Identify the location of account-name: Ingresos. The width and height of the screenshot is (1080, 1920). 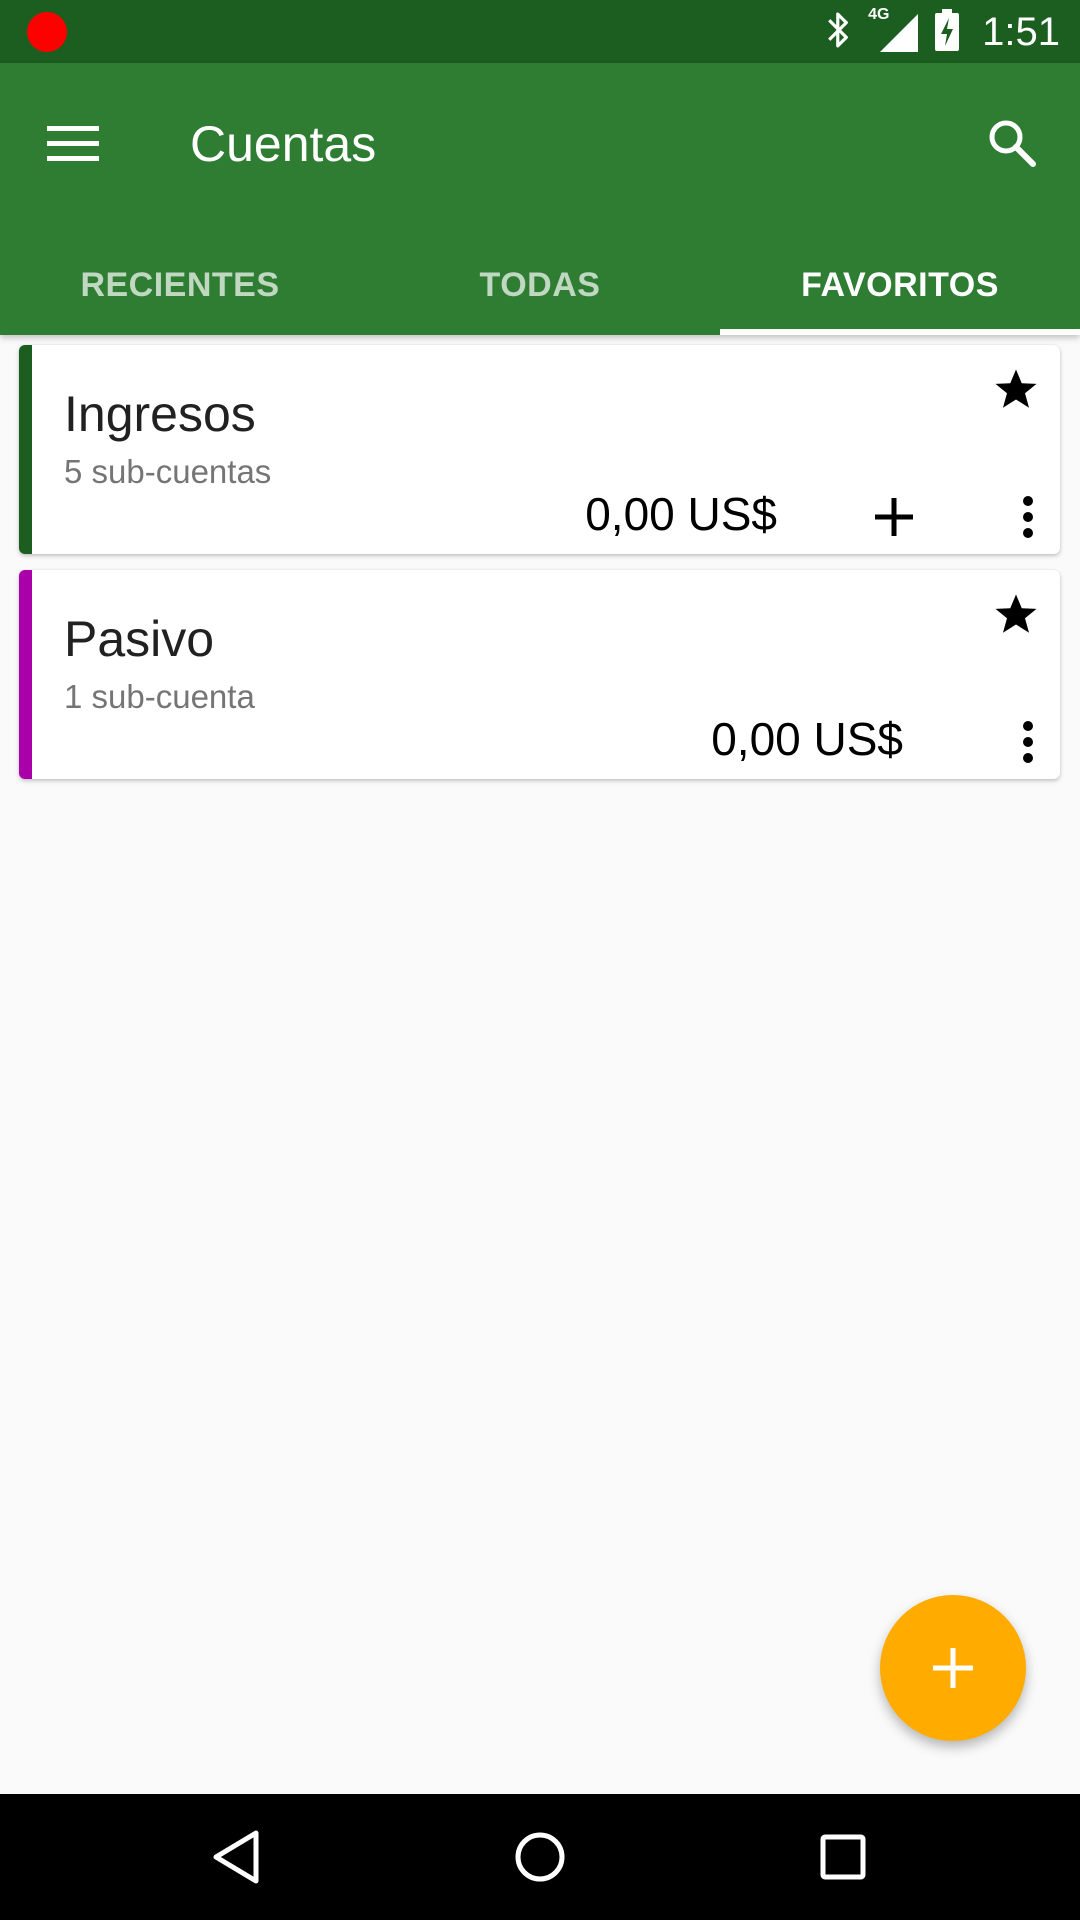
(160, 414).